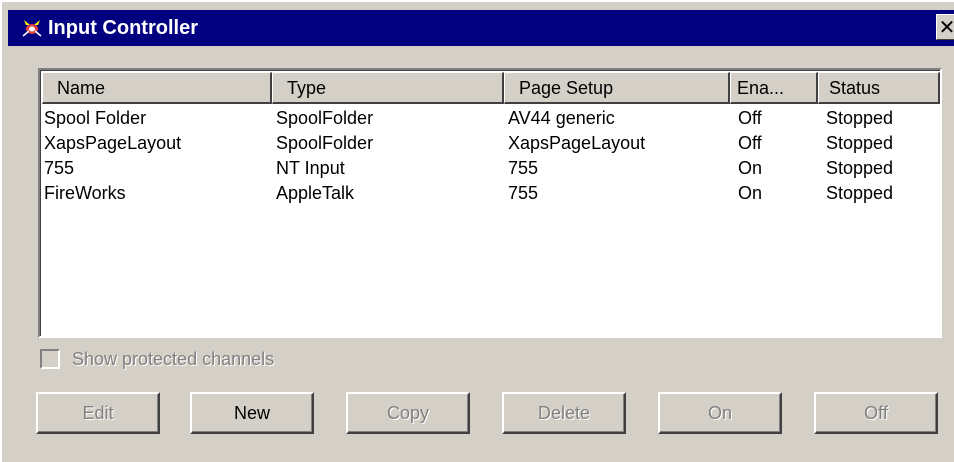  What do you see at coordinates (491, 168) in the screenshot?
I see `table-row: 755 NT Input 755 On Stopped` at bounding box center [491, 168].